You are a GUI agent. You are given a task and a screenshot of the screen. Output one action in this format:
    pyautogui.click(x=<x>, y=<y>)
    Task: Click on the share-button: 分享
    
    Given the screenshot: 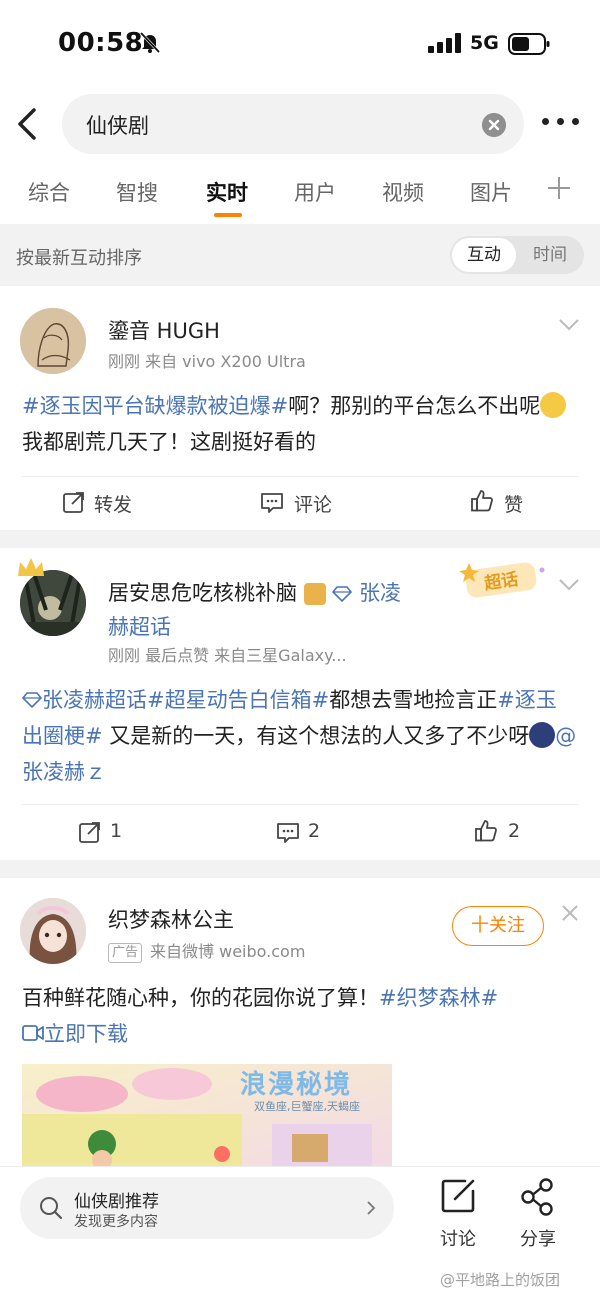 What is the action you would take?
    pyautogui.click(x=538, y=1212)
    